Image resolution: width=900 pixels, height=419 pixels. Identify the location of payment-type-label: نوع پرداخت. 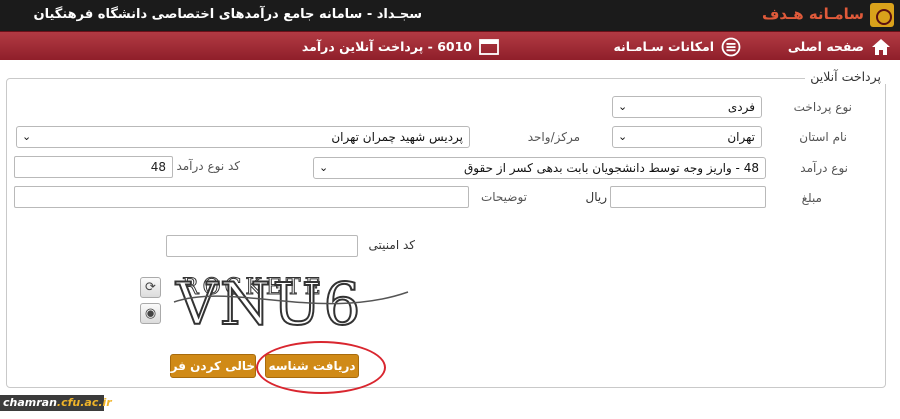
(822, 107).